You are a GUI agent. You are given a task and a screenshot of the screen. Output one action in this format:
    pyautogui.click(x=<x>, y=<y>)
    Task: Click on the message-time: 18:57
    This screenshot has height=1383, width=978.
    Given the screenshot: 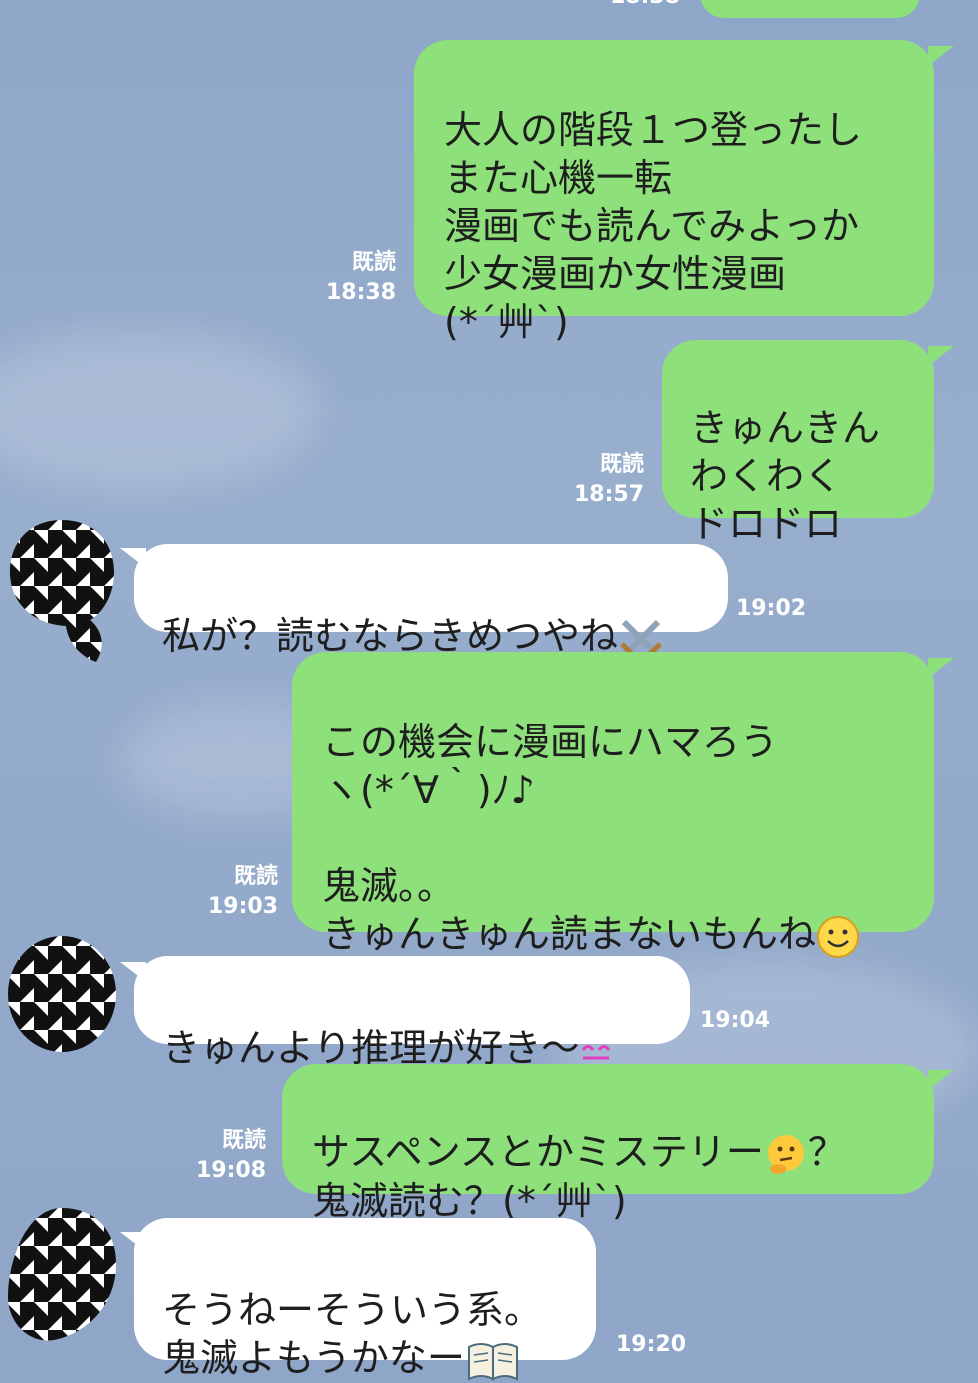 What is the action you would take?
    pyautogui.click(x=608, y=494)
    